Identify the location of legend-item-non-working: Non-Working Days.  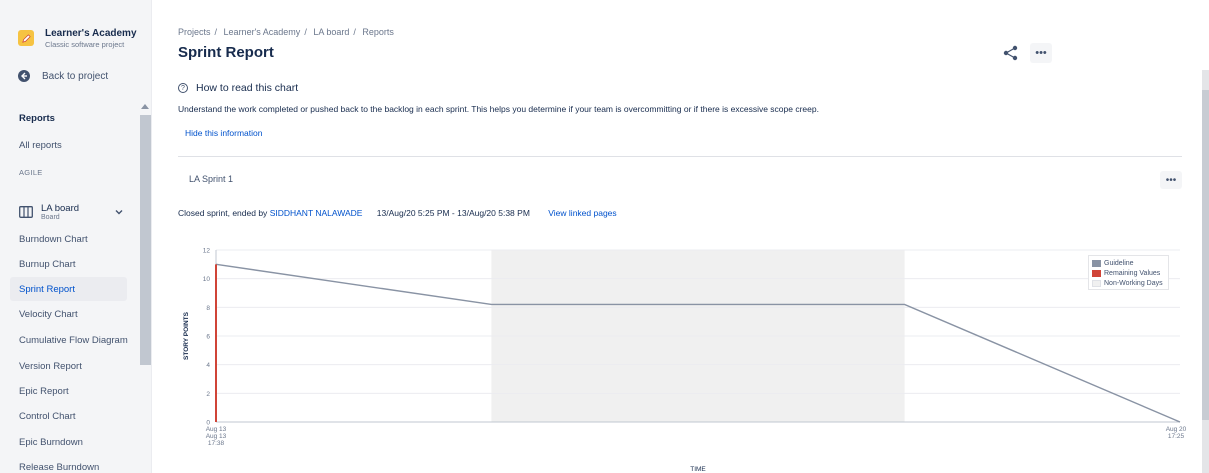
(1128, 283).